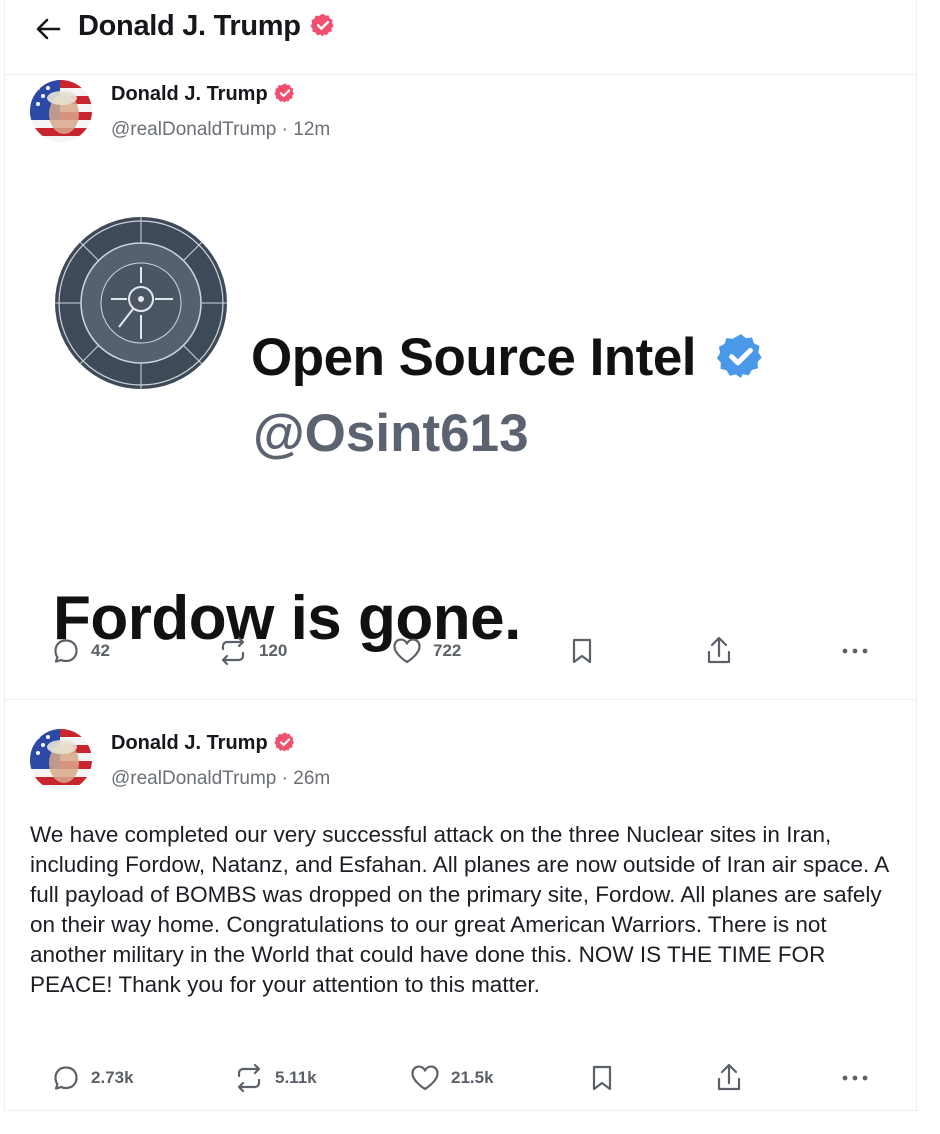 This screenshot has height=1134, width=940. I want to click on author-handle-line: @realDonaldTrump · 12m, so click(220, 130).